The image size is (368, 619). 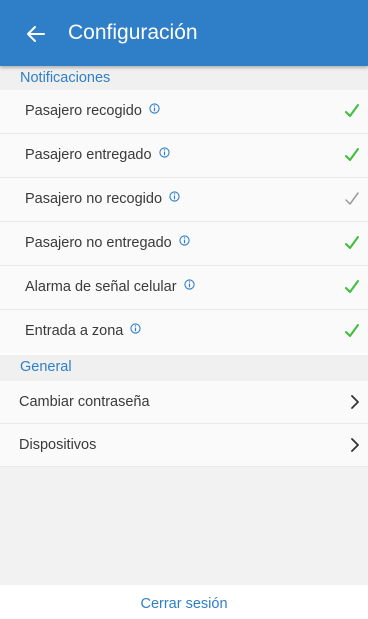 What do you see at coordinates (184, 331) in the screenshot?
I see `notification-row-entrada-a-zona: Entrada a zona` at bounding box center [184, 331].